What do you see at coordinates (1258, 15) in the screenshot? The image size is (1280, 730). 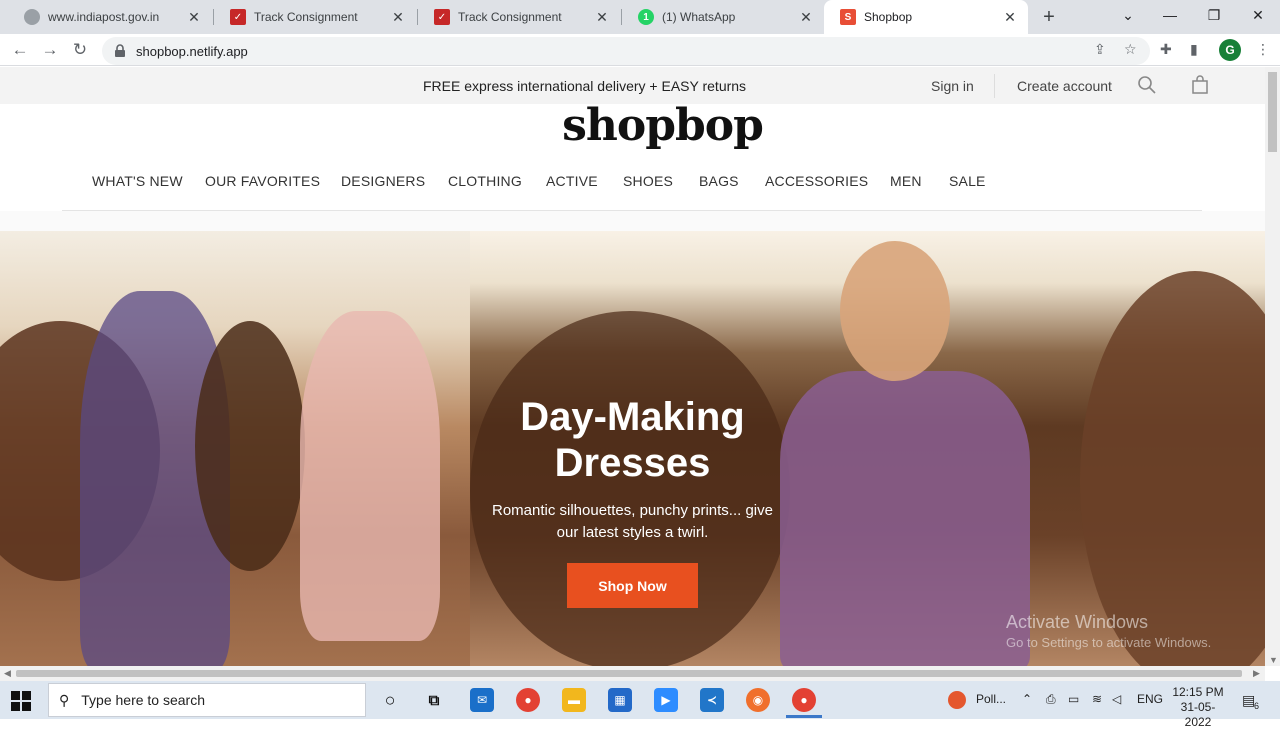 I see `close-window-icon: ✕` at bounding box center [1258, 15].